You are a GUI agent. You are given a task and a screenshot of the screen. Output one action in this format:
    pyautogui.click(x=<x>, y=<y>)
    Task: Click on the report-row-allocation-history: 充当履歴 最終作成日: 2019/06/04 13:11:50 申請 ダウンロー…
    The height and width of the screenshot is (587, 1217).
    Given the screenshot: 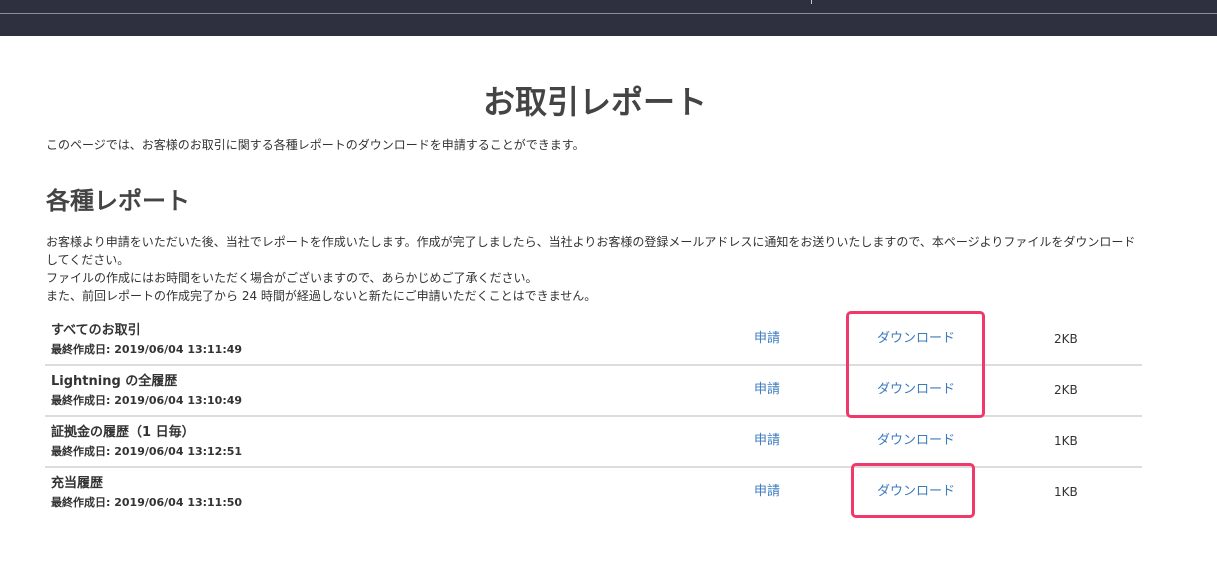 What is the action you would take?
    pyautogui.click(x=593, y=492)
    